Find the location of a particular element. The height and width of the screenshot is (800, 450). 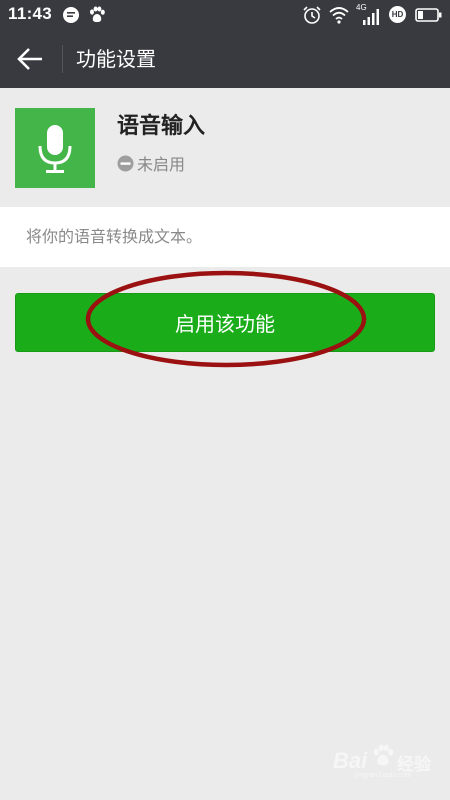

enable-feature-label: 启用该功能 is located at coordinates (225, 324).